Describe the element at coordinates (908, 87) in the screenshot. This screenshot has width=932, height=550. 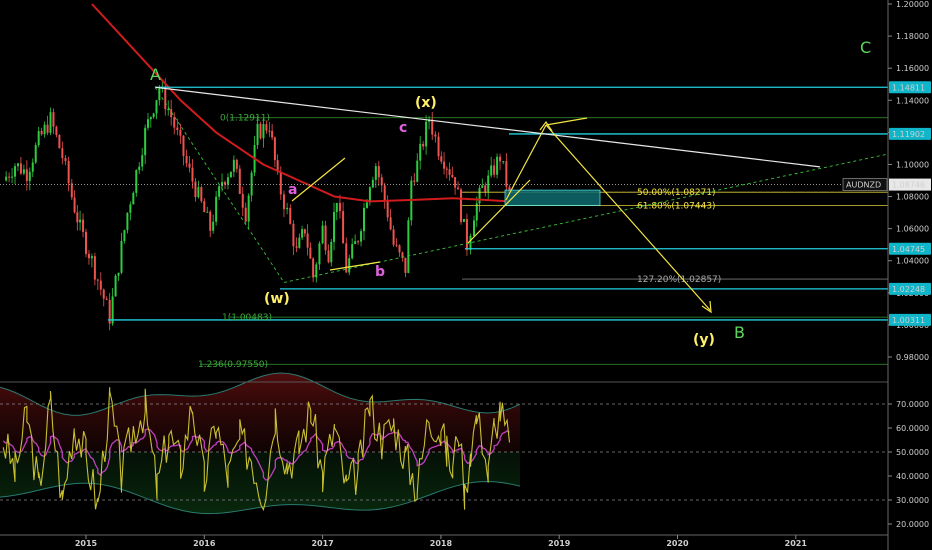
I see `price-tag-label: 1.14811` at that location.